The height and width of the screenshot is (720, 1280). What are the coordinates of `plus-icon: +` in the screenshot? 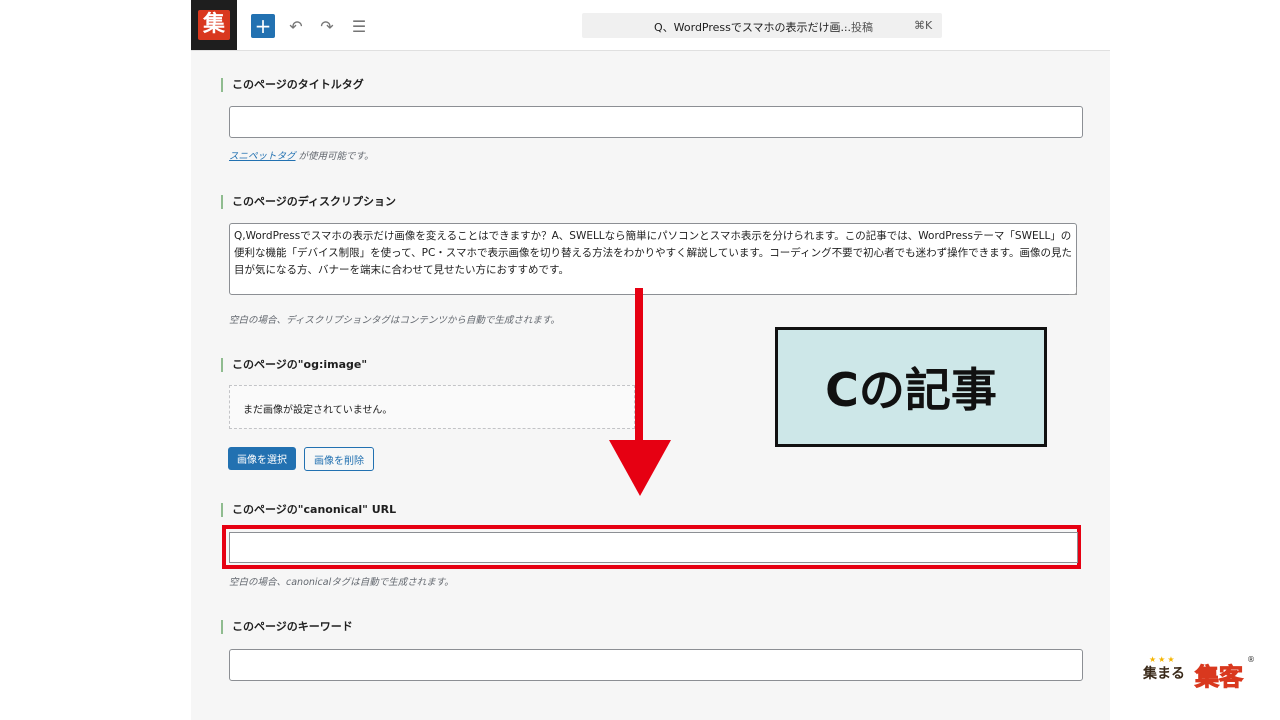 It's located at (263, 26).